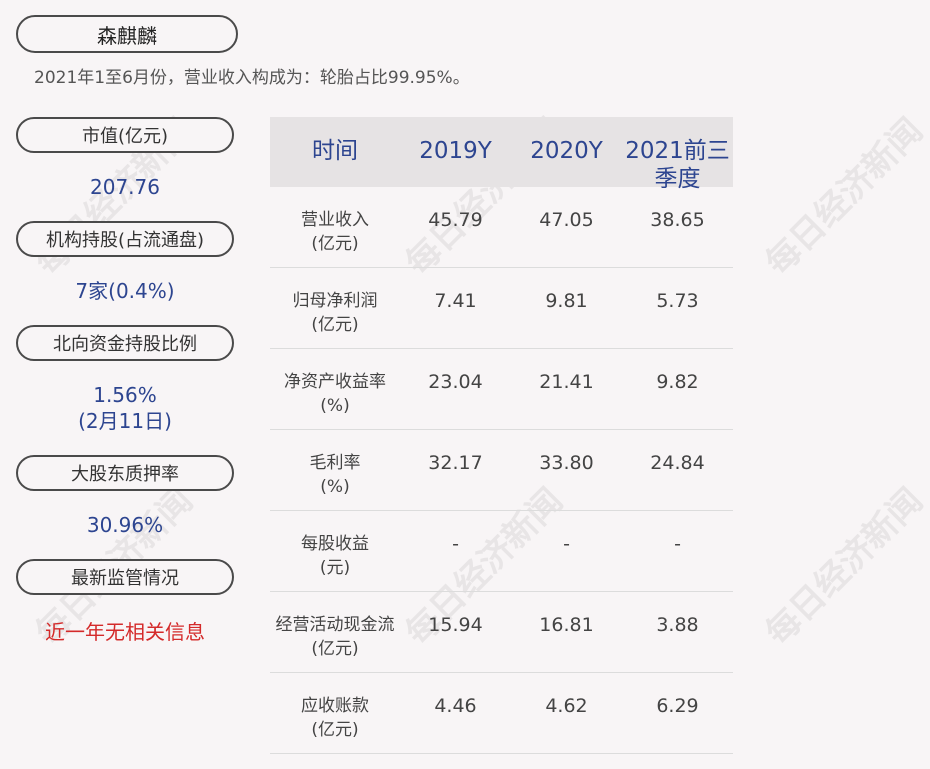  I want to click on row-value: 24.84, so click(677, 463).